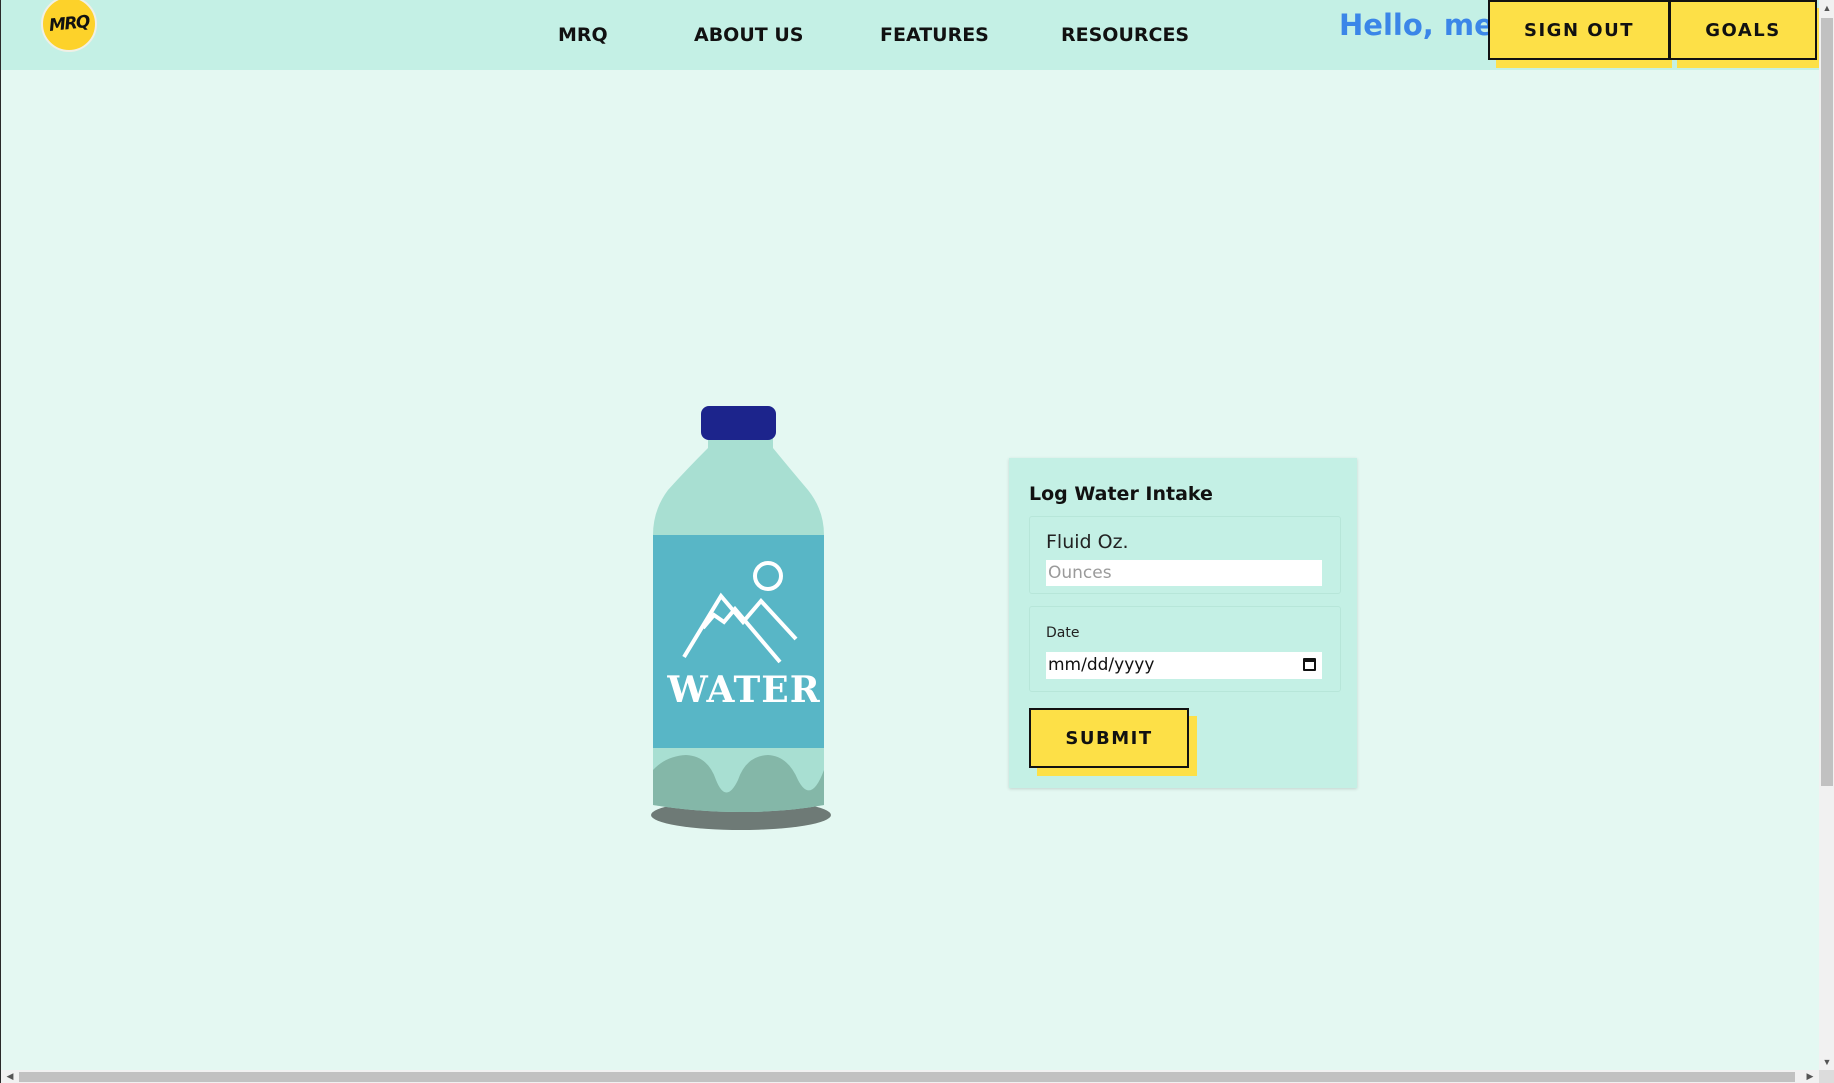  I want to click on scroll-left-icon: ◀, so click(10, 1076).